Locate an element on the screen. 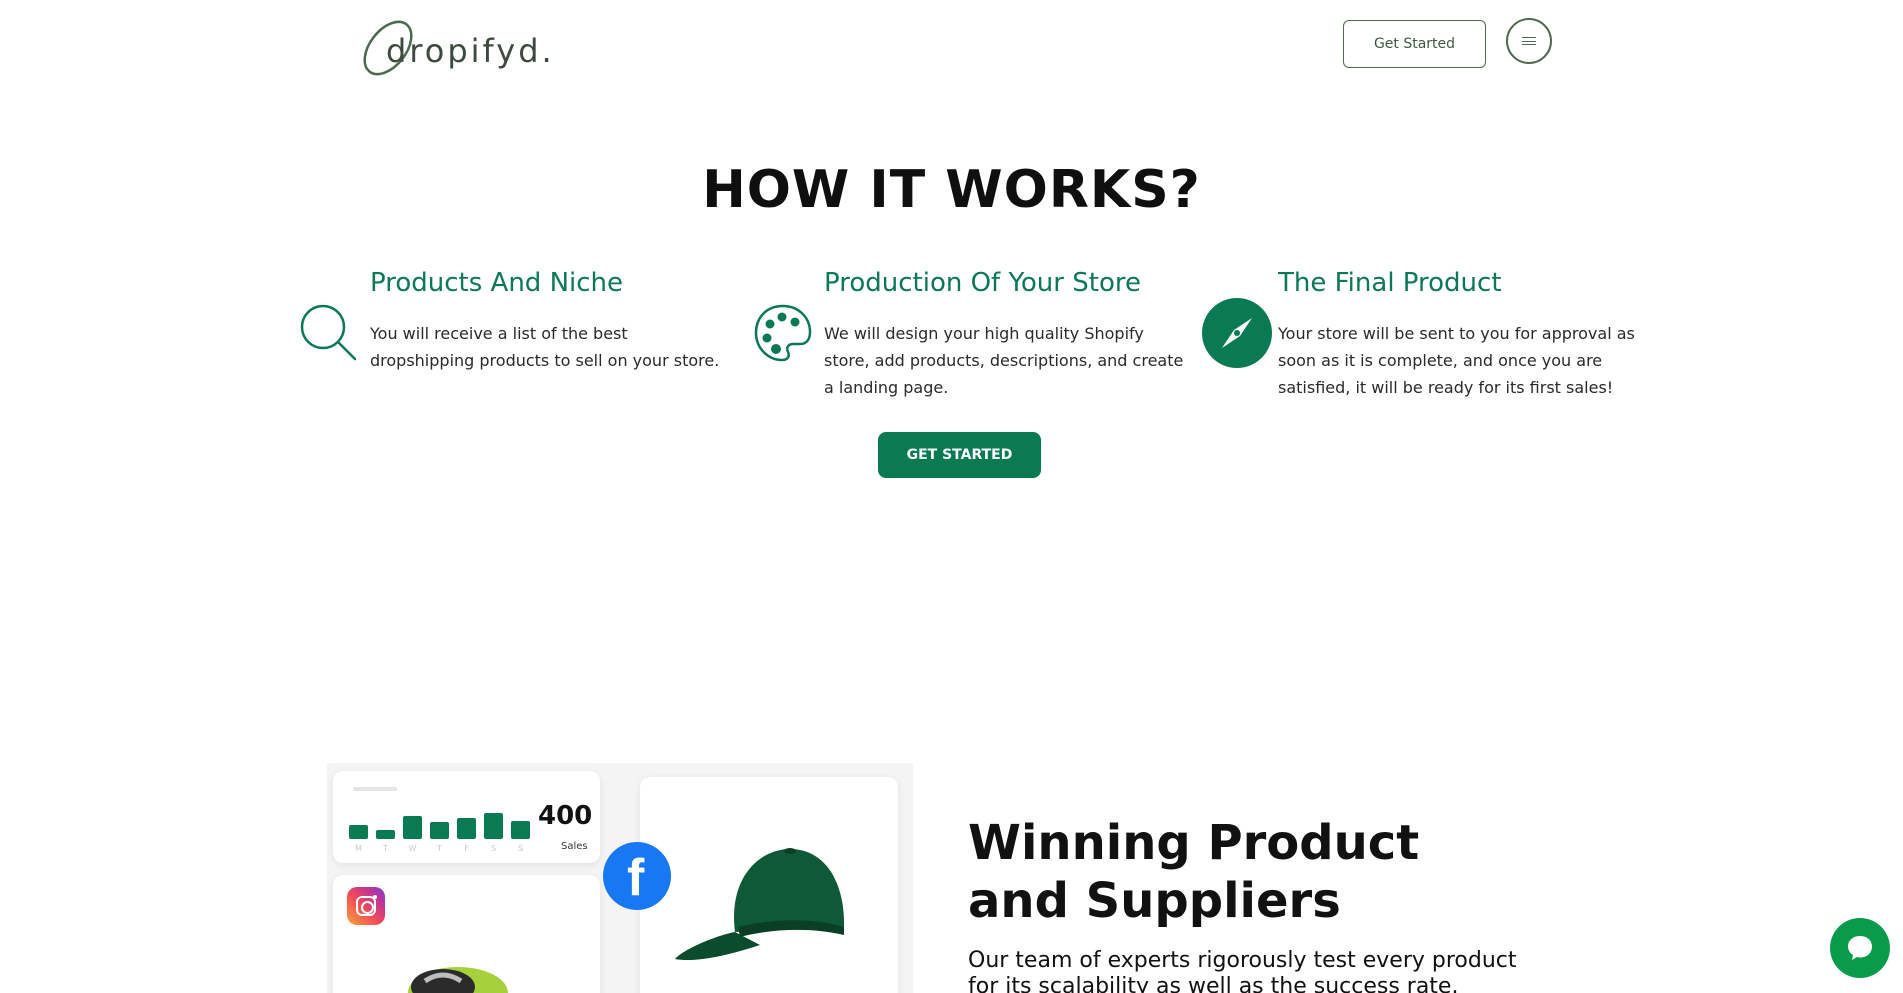 The image size is (1903, 993). sales-label: Sales is located at coordinates (574, 846).